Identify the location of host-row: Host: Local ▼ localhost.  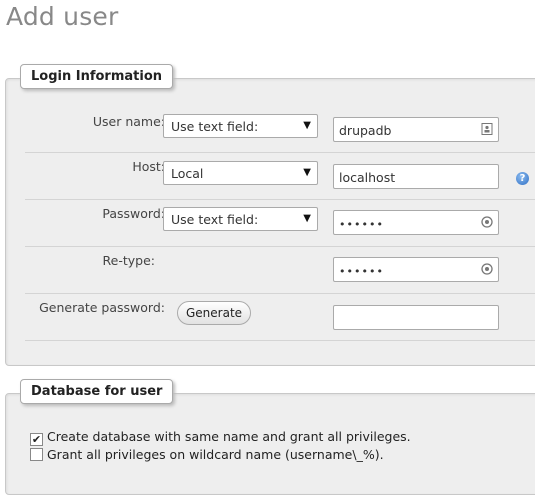
(280, 176).